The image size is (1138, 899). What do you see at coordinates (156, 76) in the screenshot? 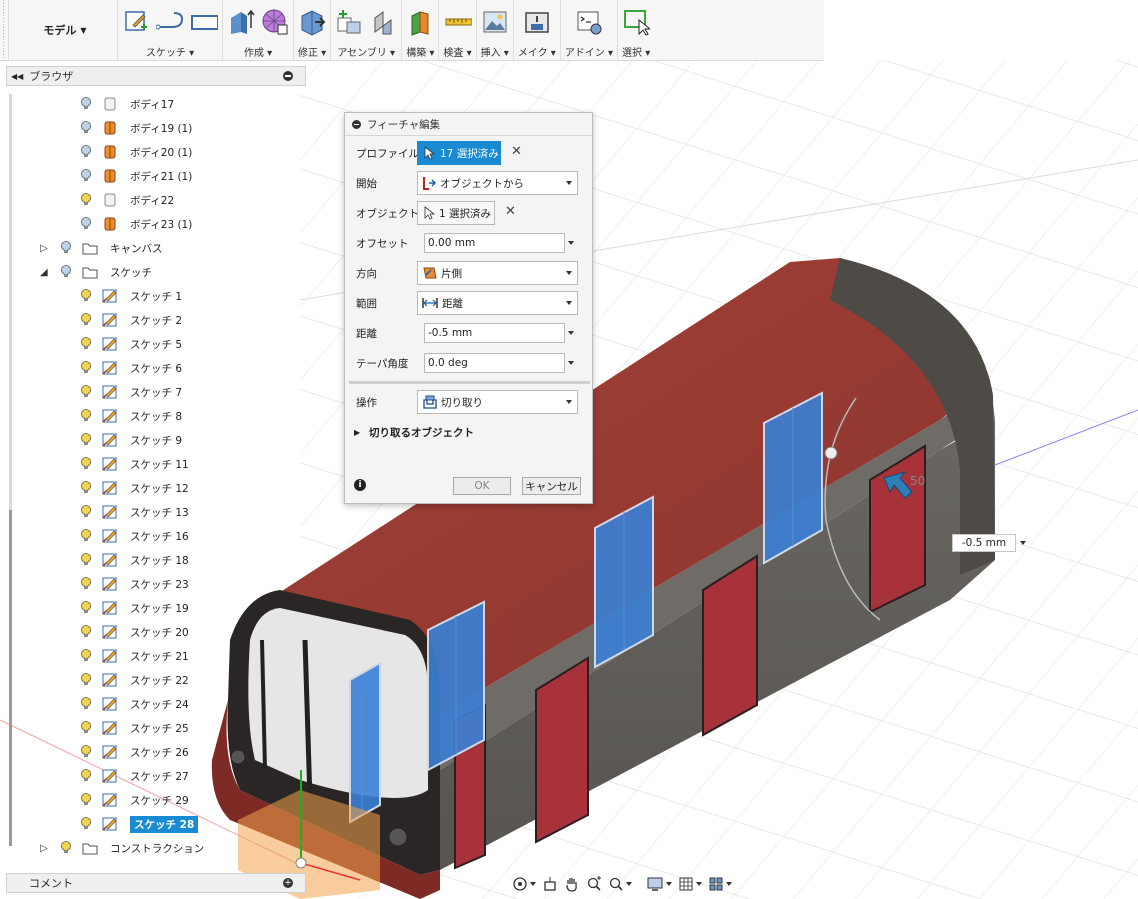
I see `browser-panel-header: ◀◀ ブラウザ` at bounding box center [156, 76].